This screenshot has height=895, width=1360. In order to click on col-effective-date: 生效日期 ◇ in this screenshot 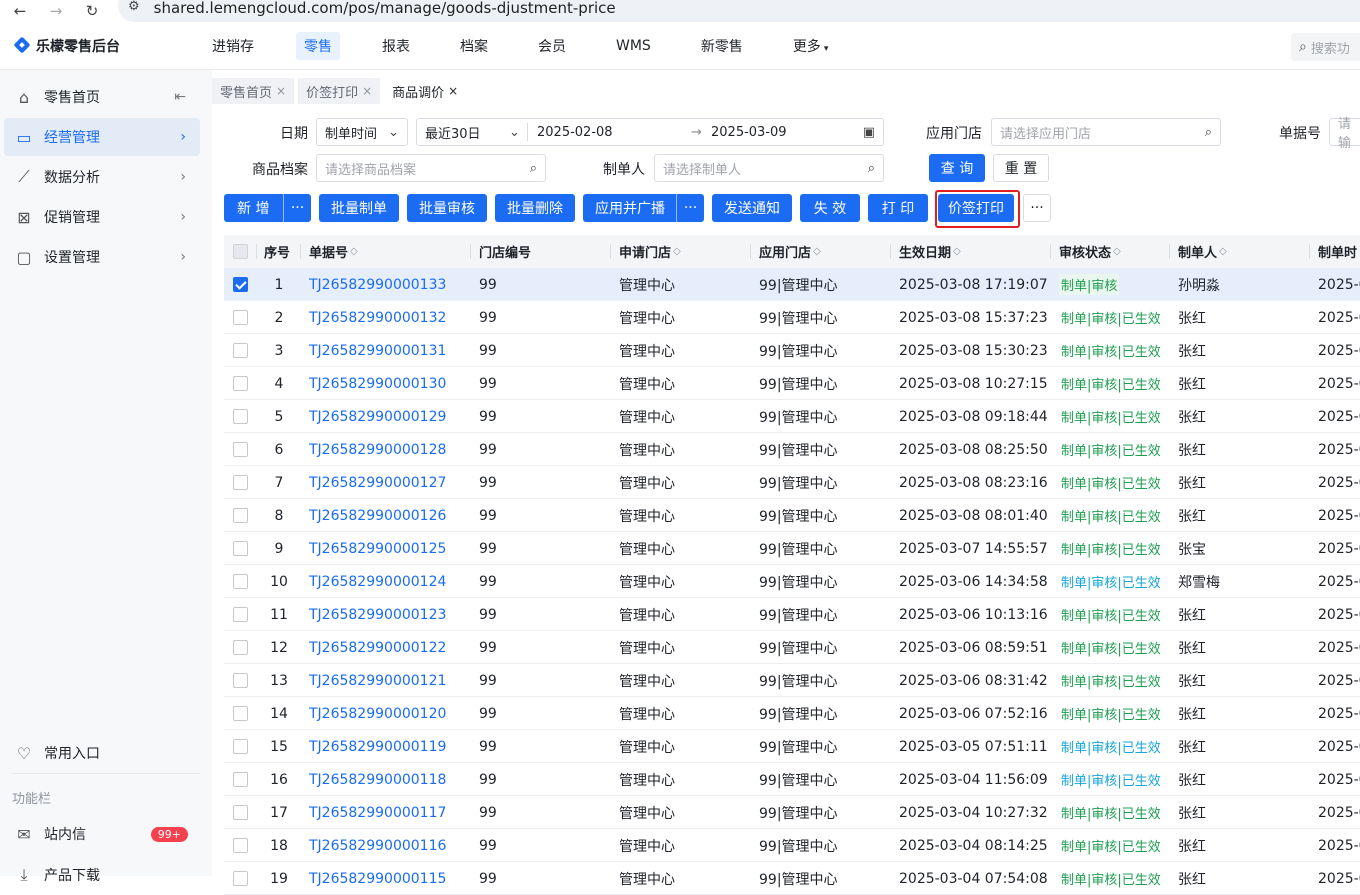, I will do `click(930, 251)`.